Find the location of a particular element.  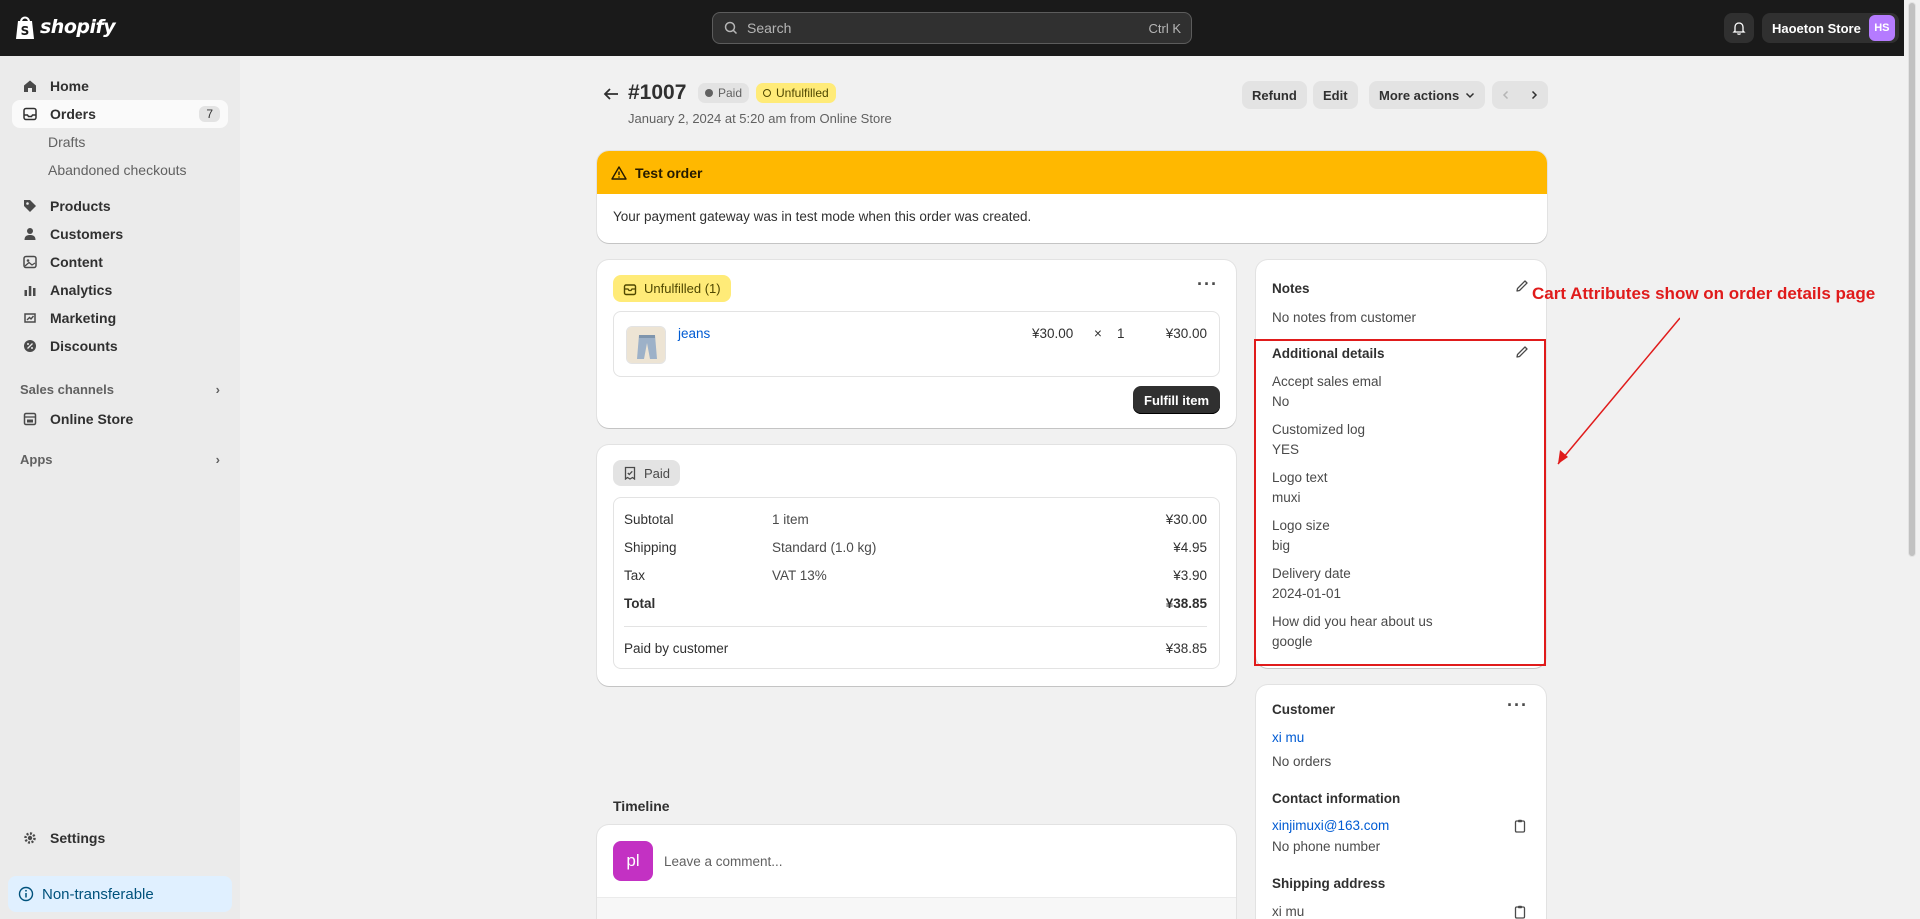

notifications-button is located at coordinates (1739, 28).